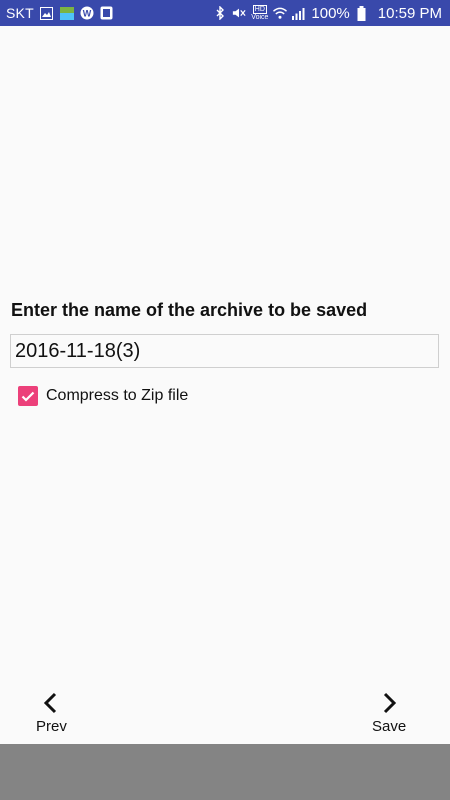 Image resolution: width=450 pixels, height=800 pixels. Describe the element at coordinates (225, 772) in the screenshot. I see `system-navigation-bar` at that location.